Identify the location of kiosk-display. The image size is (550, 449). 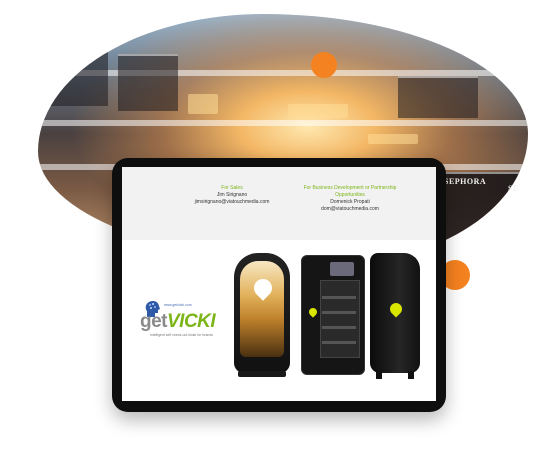
(262, 309).